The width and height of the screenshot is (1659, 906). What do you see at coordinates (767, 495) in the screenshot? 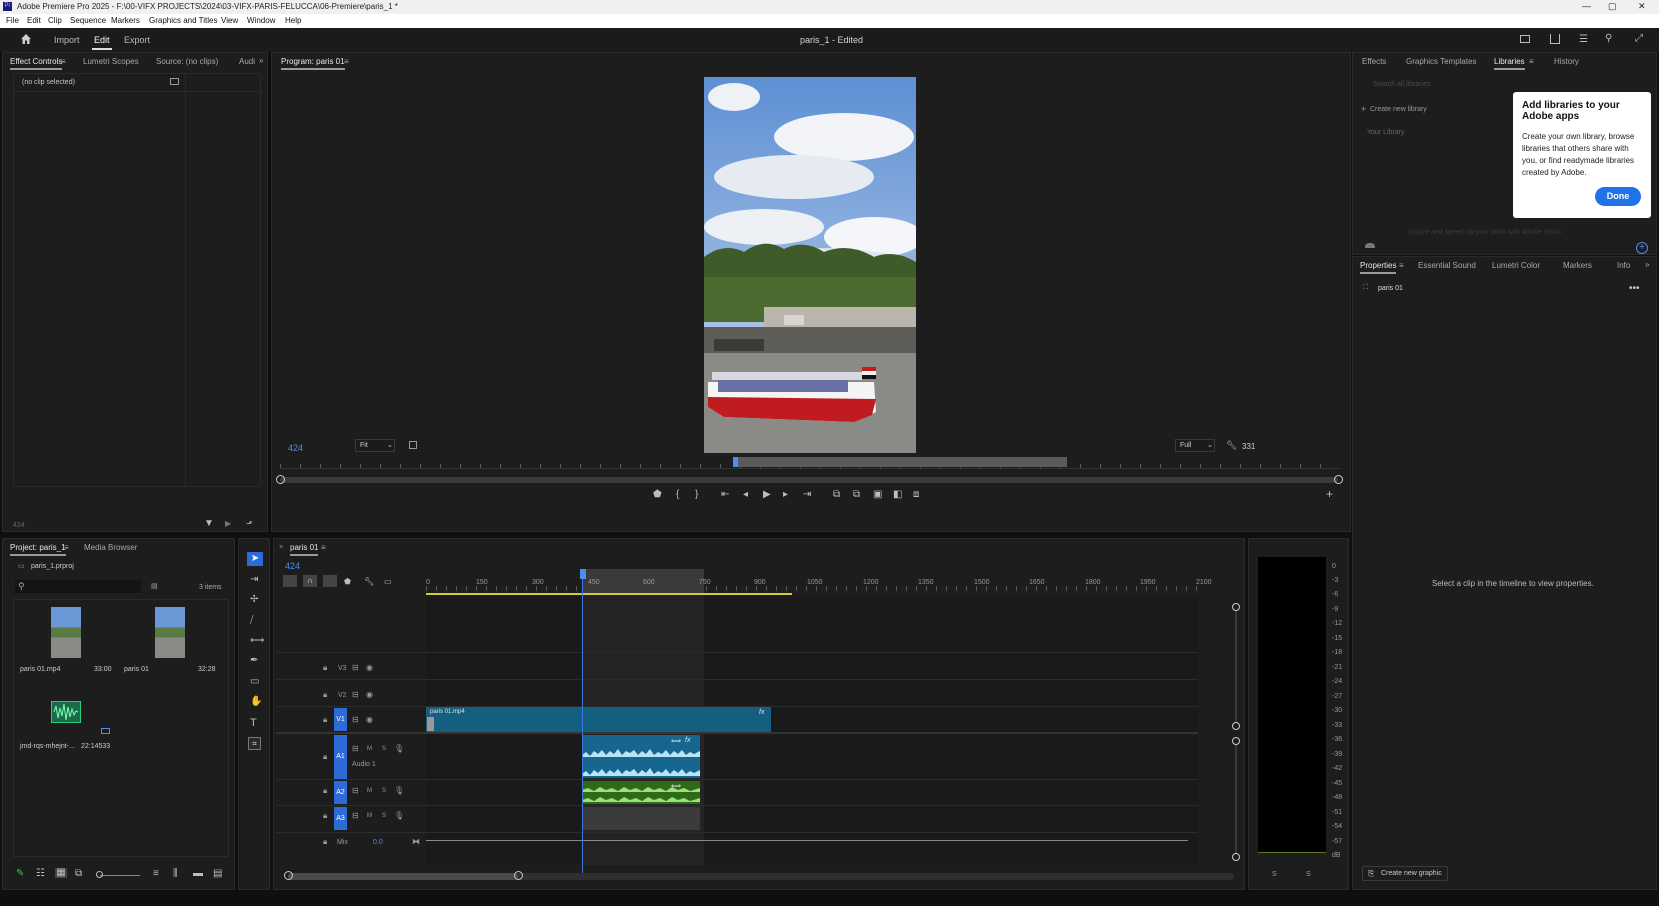
I see `play-icon: ▶` at bounding box center [767, 495].